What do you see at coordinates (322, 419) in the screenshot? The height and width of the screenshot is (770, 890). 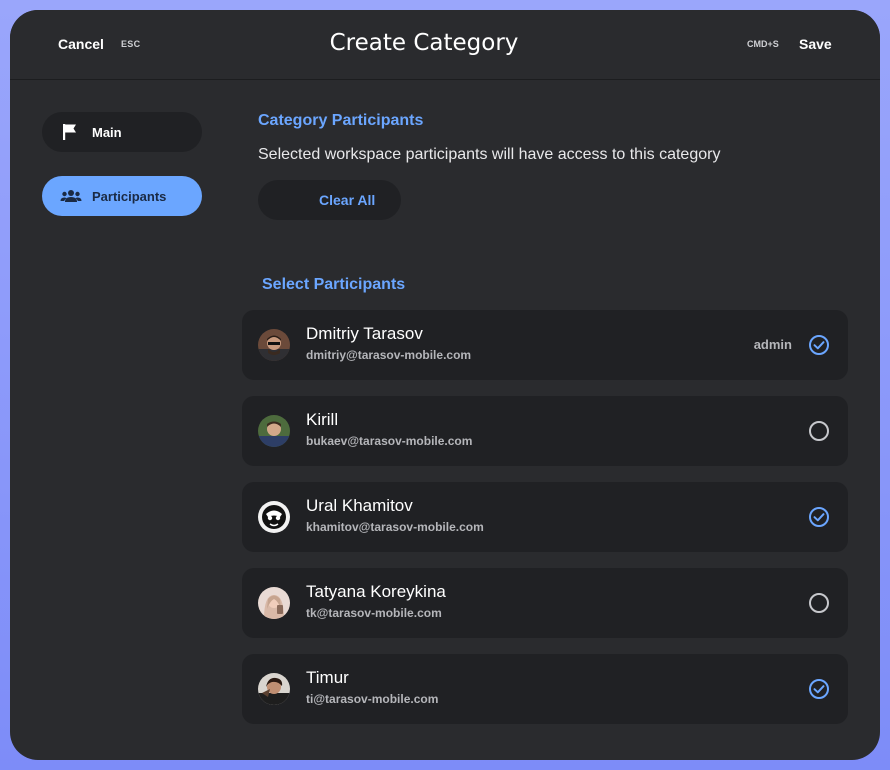 I see `participant-name: Kirill` at bounding box center [322, 419].